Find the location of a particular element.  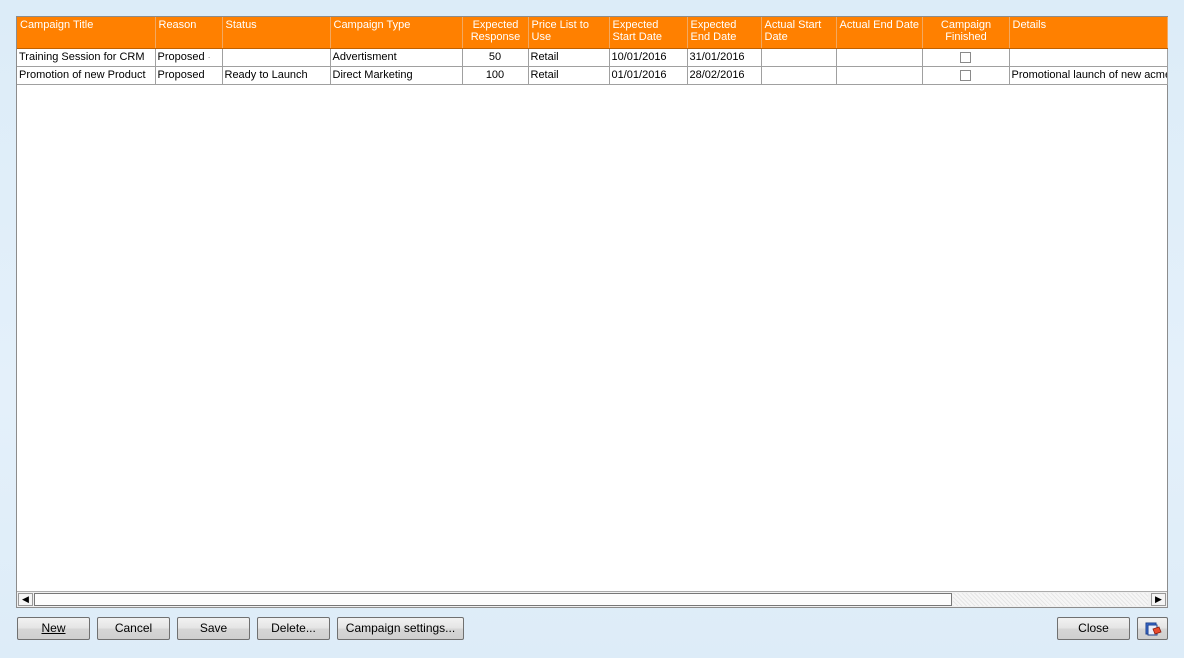

cell-details is located at coordinates (1088, 57).